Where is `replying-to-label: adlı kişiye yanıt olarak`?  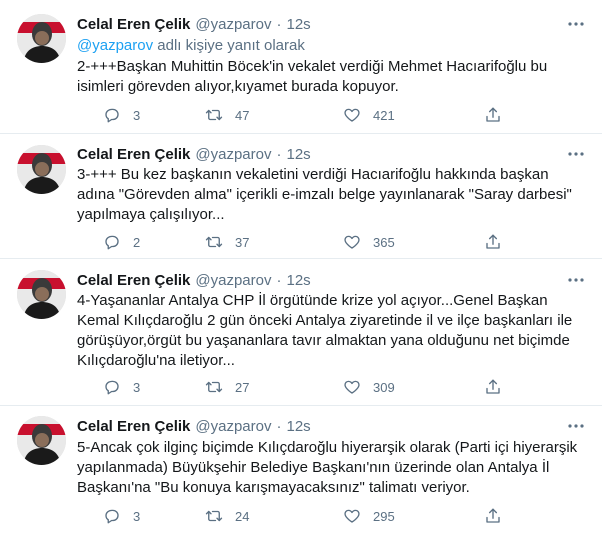
replying-to-label: adlı kişiye yanıt olarak is located at coordinates (229, 45).